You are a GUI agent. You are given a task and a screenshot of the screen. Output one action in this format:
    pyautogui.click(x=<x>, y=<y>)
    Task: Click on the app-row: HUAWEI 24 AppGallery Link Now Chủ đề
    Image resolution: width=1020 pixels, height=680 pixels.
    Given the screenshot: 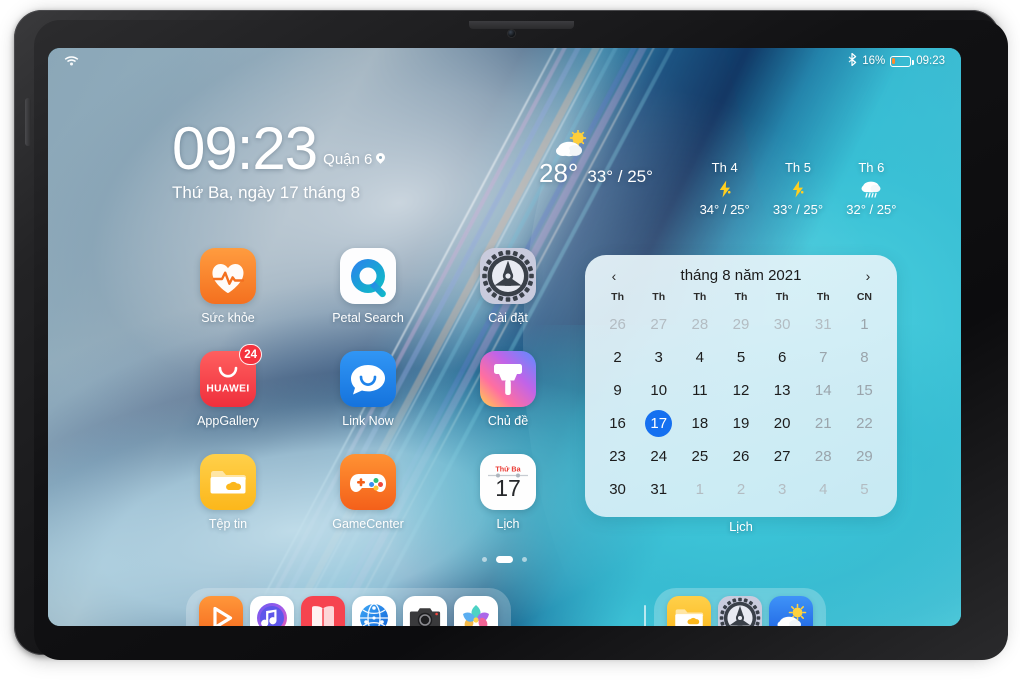 What is the action you would take?
    pyautogui.click(x=368, y=399)
    